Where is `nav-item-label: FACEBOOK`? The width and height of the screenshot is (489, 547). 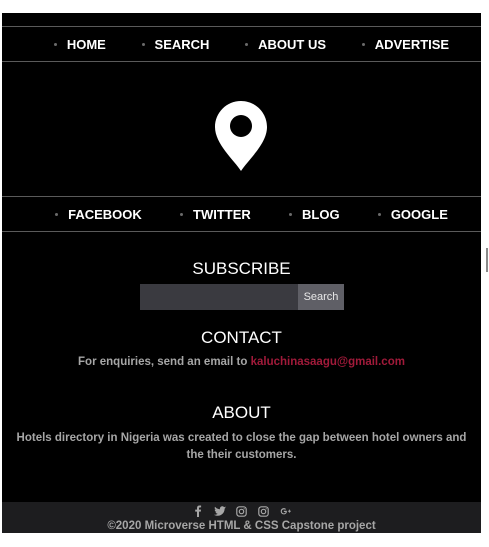
nav-item-label: FACEBOOK is located at coordinates (105, 214).